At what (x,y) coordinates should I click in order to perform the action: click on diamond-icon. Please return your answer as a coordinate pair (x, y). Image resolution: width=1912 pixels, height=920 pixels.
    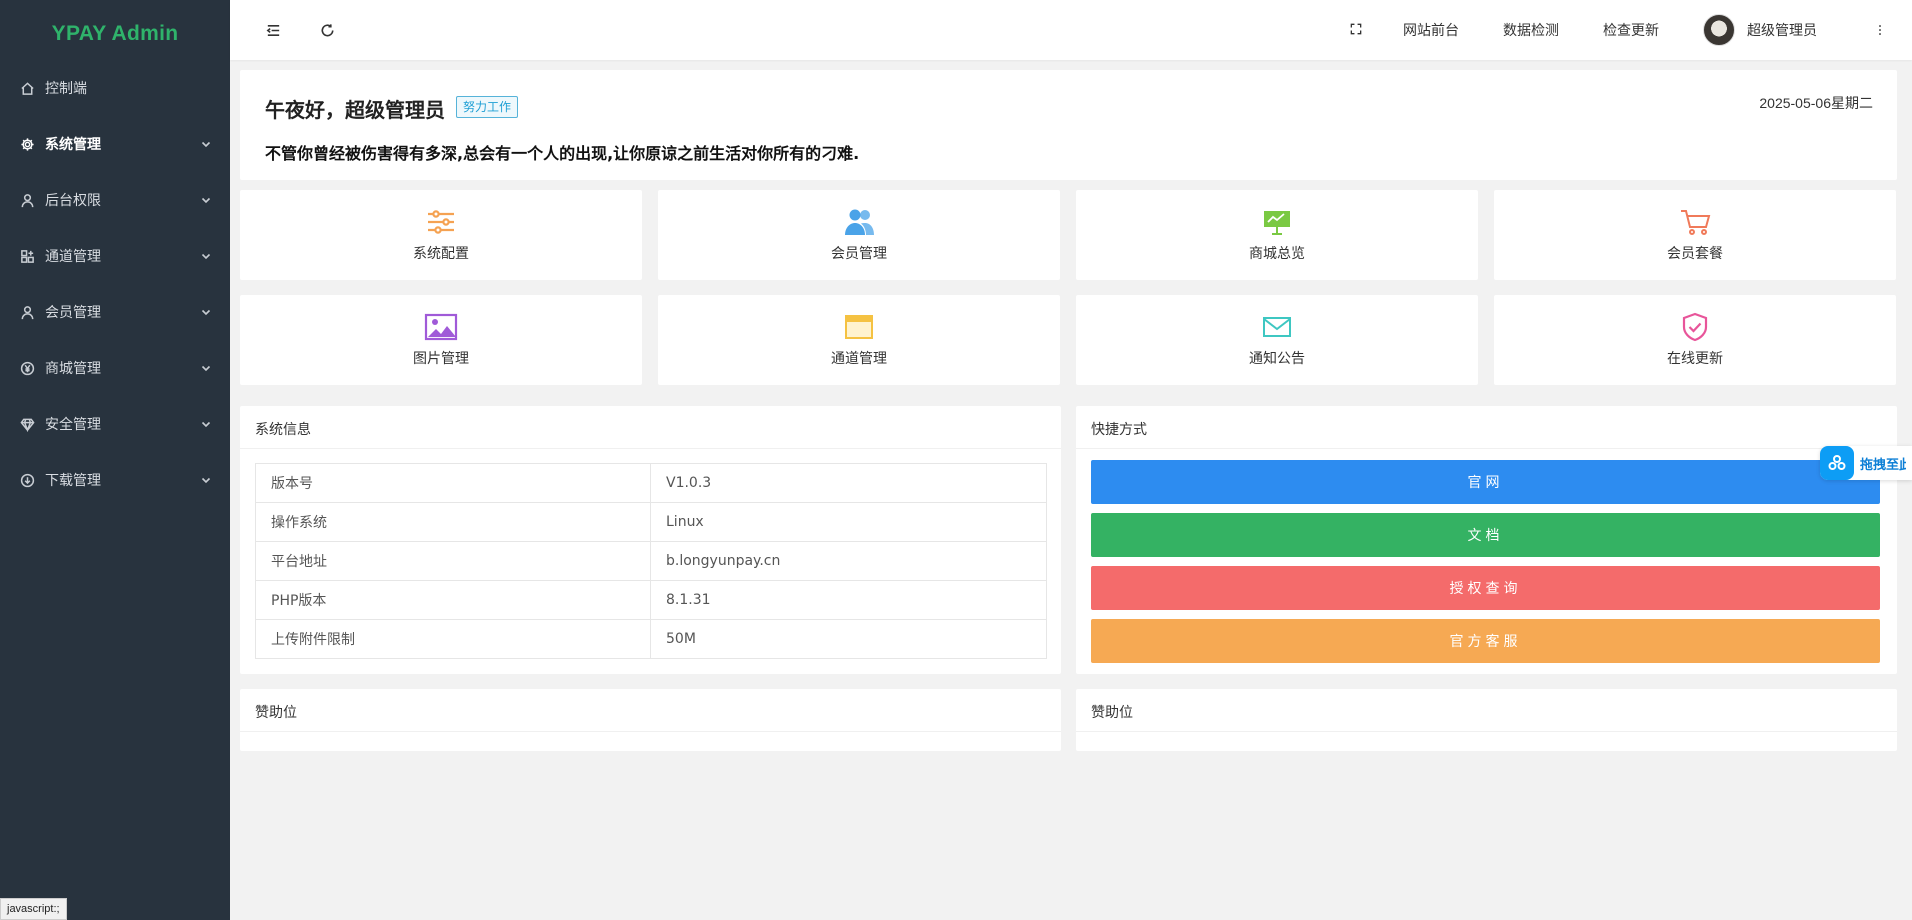
    Looking at the image, I should click on (27, 424).